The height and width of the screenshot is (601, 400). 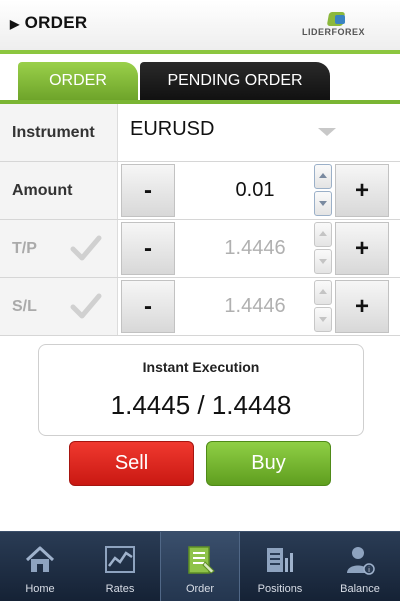 I want to click on app-header: ▶ ORDER LIDERFOREX, so click(x=200, y=25).